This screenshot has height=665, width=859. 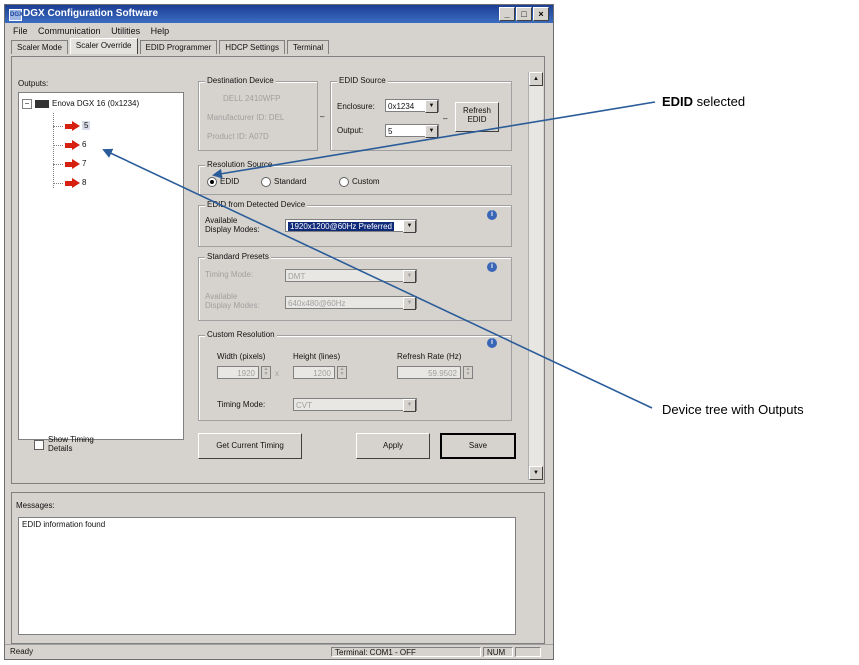 I want to click on edid-callout: EDID selected, so click(x=704, y=101).